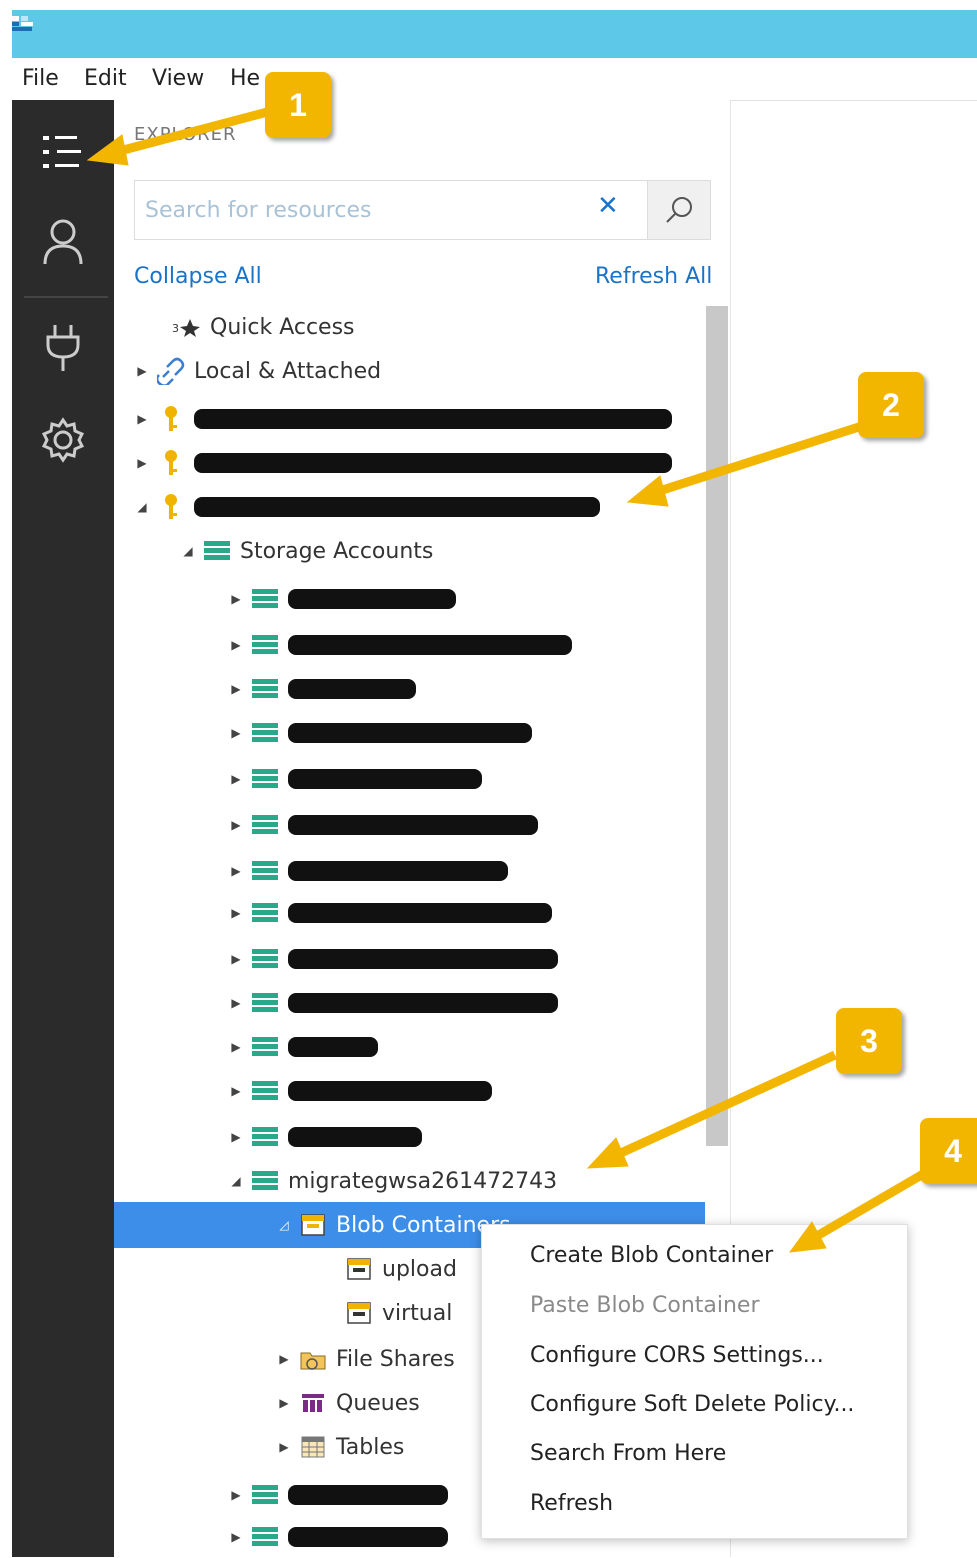 The height and width of the screenshot is (1558, 977). Describe the element at coordinates (313, 1447) in the screenshot. I see `table-icon` at that location.